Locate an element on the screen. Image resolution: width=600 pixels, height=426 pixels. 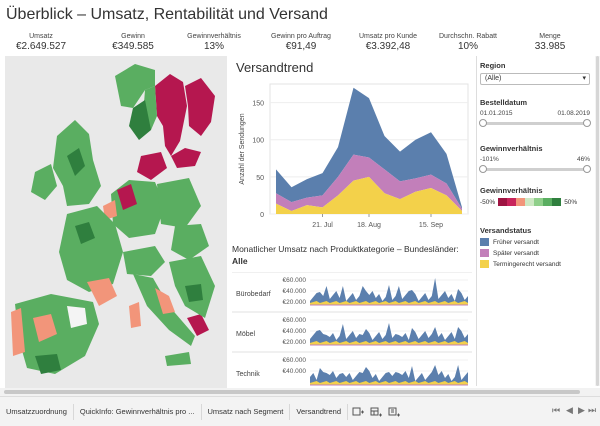
category-chart-filter-value: Alle is located at coordinates (240, 261).